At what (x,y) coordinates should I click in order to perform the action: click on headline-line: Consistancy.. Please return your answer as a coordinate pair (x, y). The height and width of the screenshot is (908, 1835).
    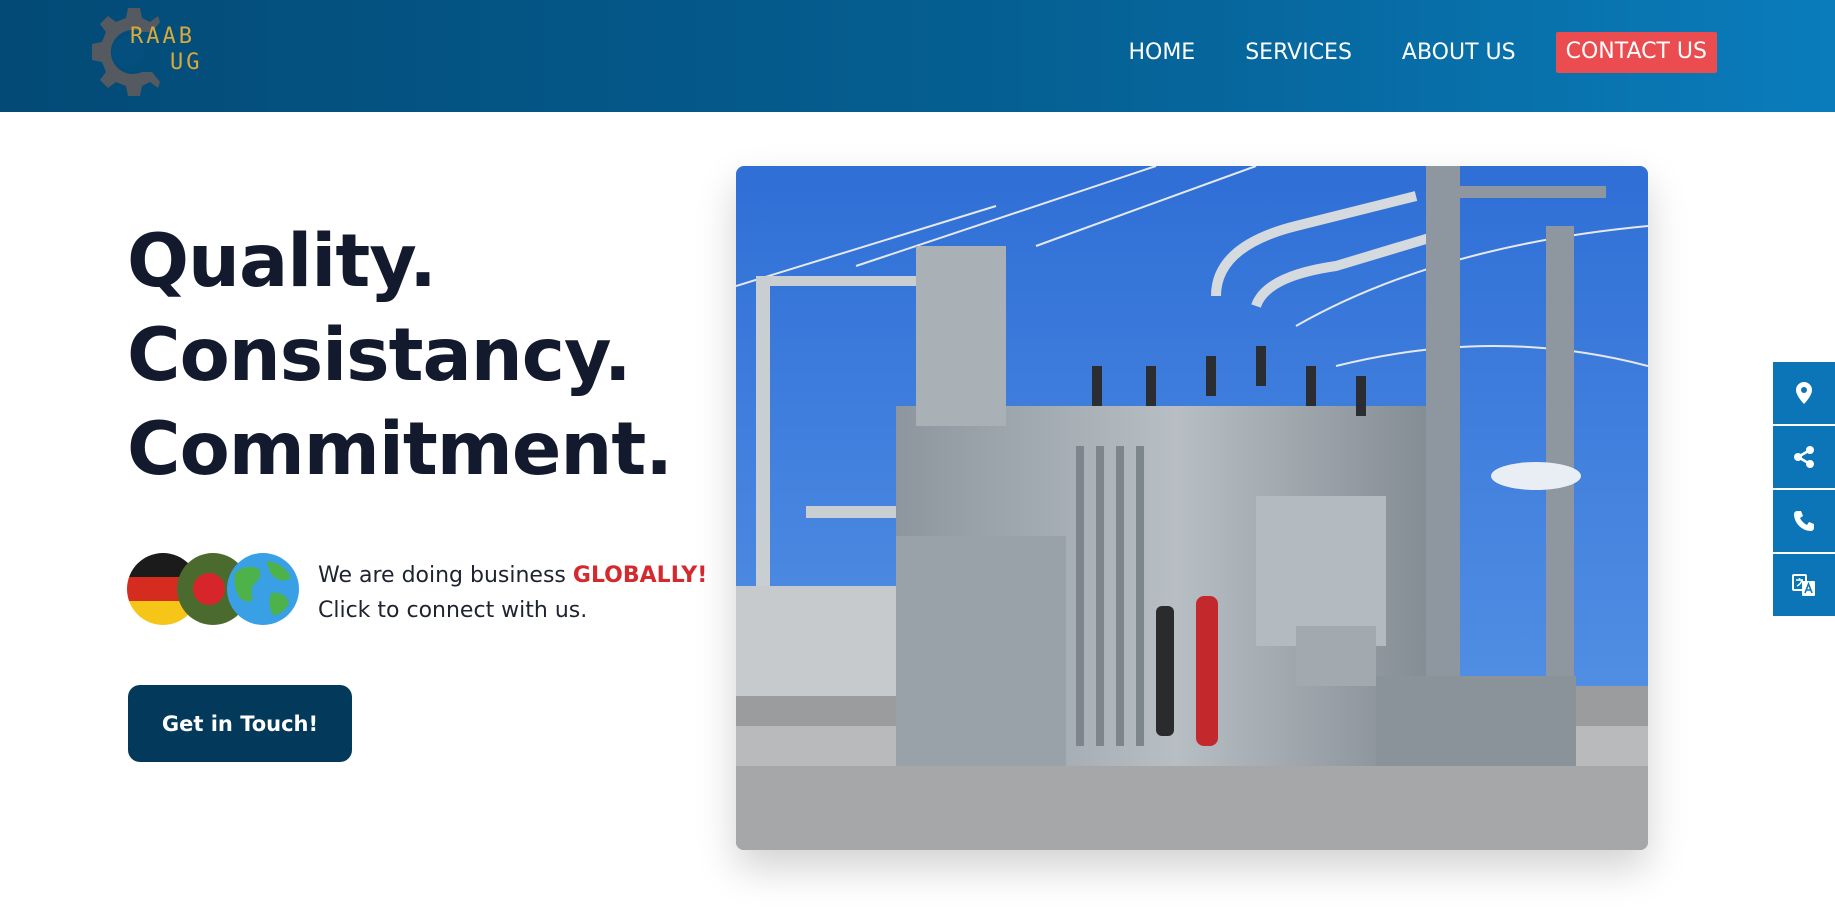
    Looking at the image, I should click on (379, 355).